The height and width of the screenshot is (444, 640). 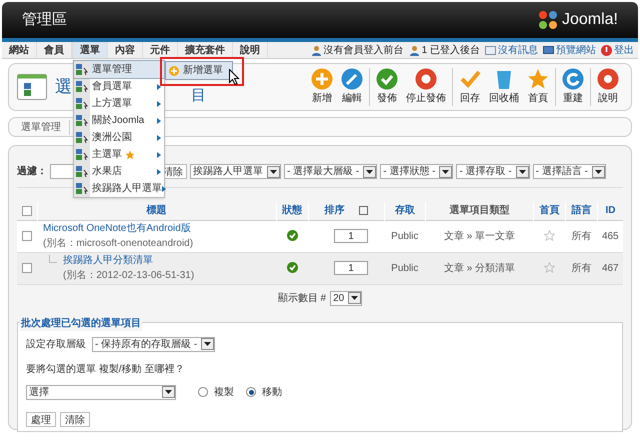 What do you see at coordinates (125, 50) in the screenshot?
I see `nav-tab: 內容` at bounding box center [125, 50].